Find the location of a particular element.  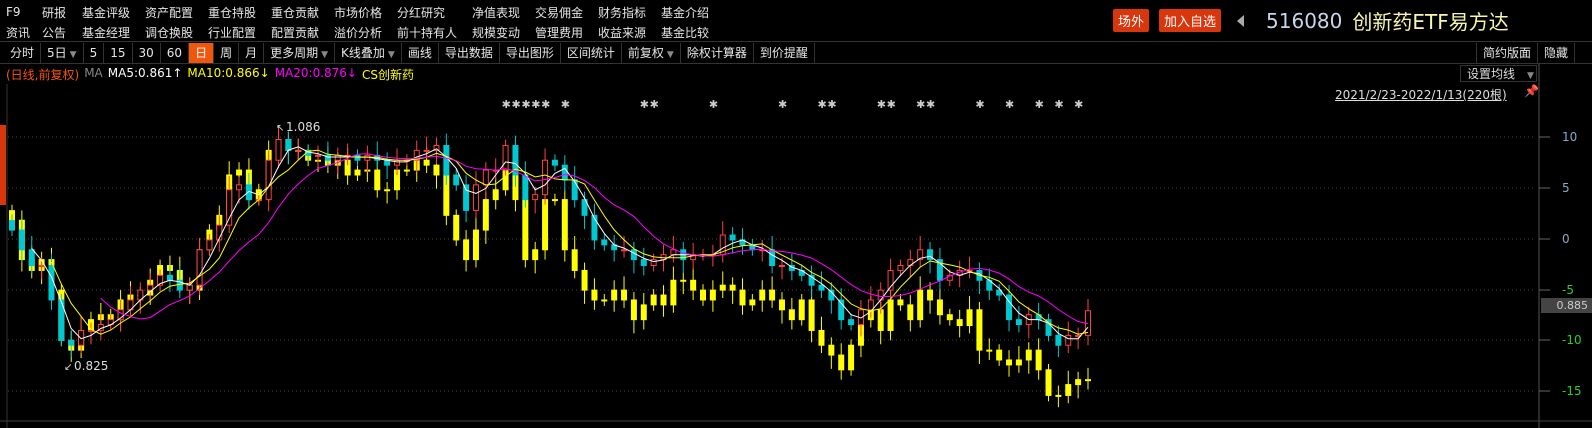

axis-tick-label: 10 is located at coordinates (1569, 137).